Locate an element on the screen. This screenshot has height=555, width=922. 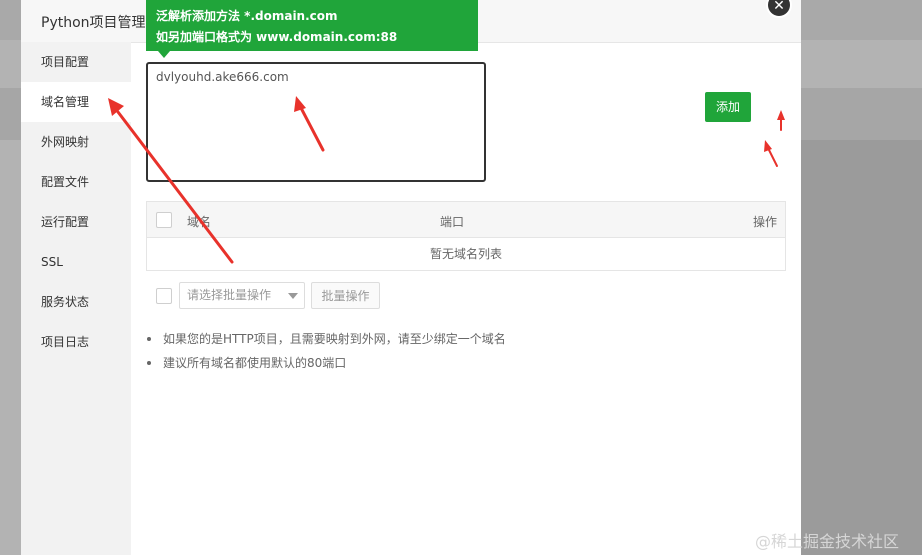
sidebar-item-service-status: 服务状态 is located at coordinates (76, 302).